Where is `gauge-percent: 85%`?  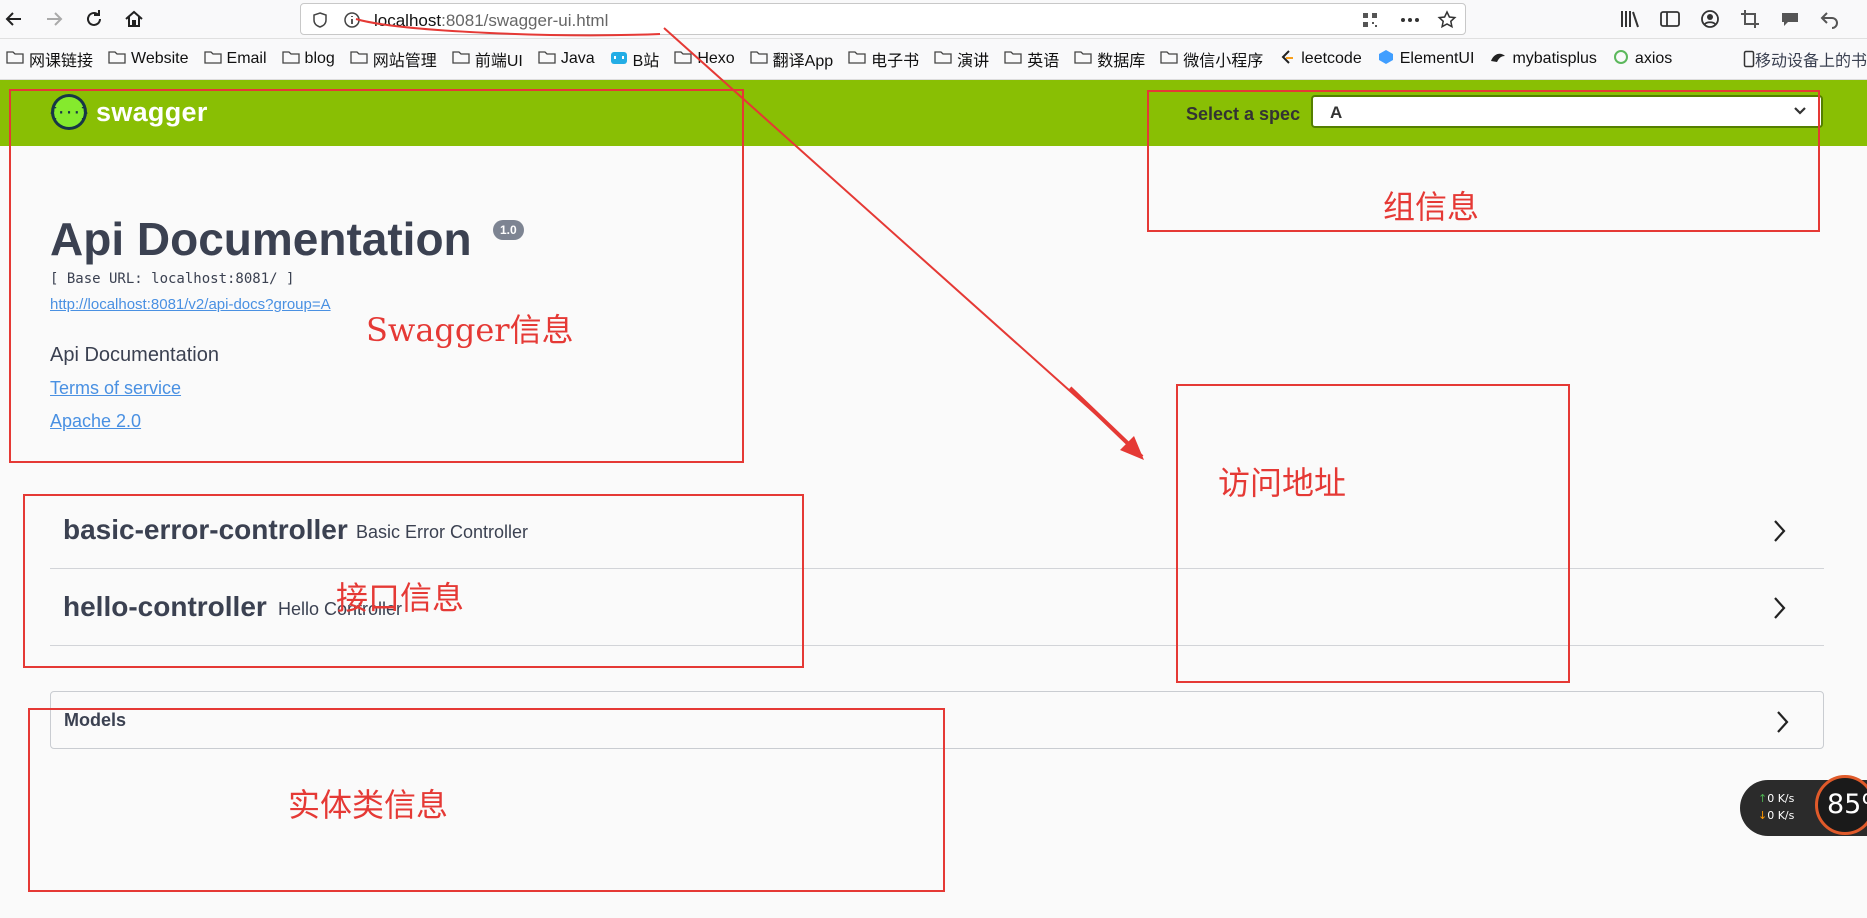 gauge-percent: 85% is located at coordinates (1847, 804).